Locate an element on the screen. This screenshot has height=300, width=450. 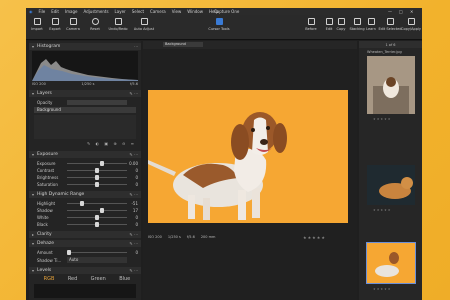
brightness-row: Brightness 0 is located at coordinates (87, 177).